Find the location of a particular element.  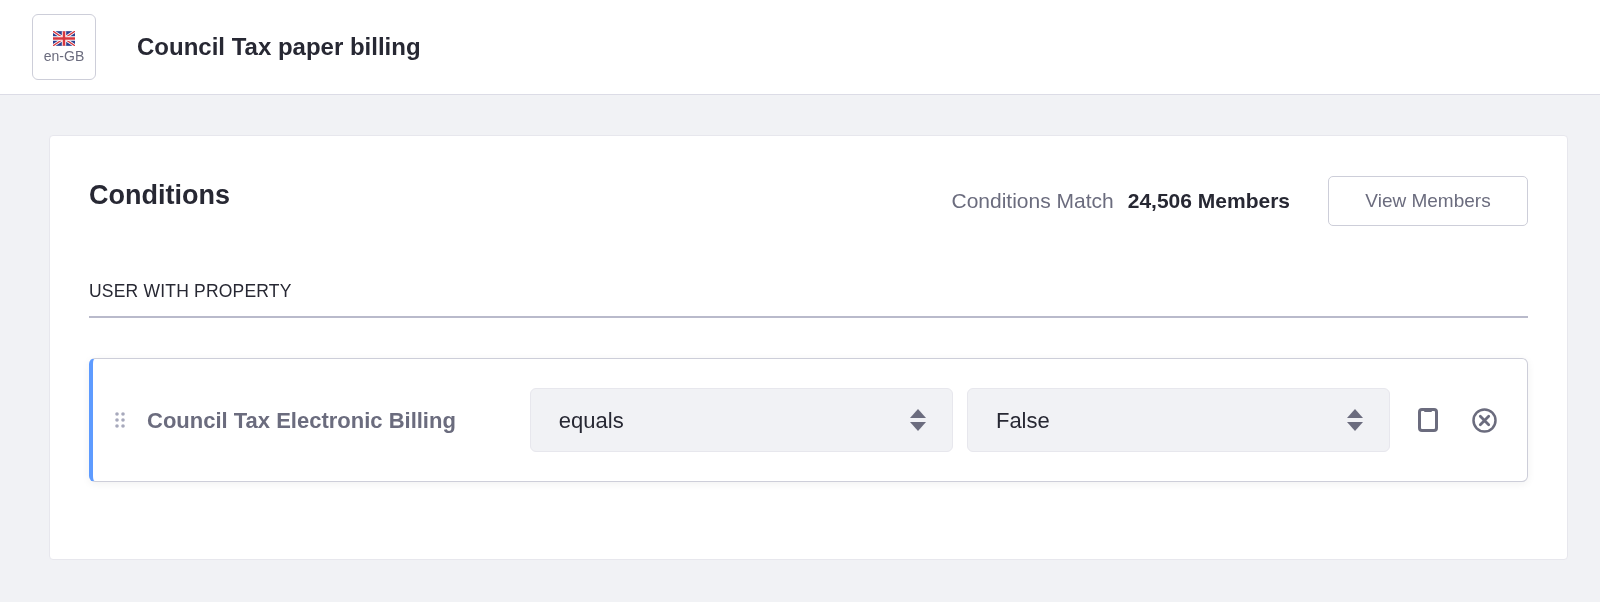

duplicate-button is located at coordinates (1428, 420).